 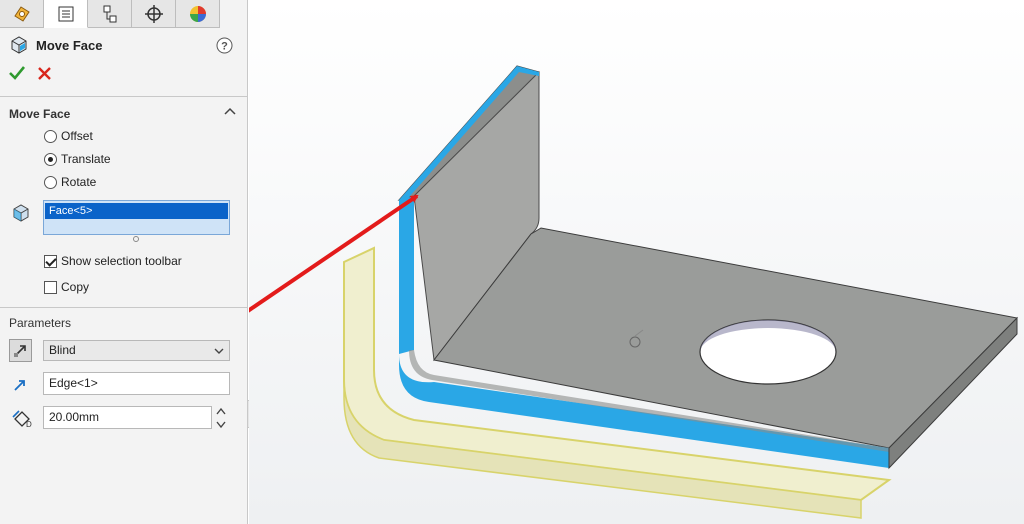 I want to click on property-manager-icon, so click(x=65, y=13).